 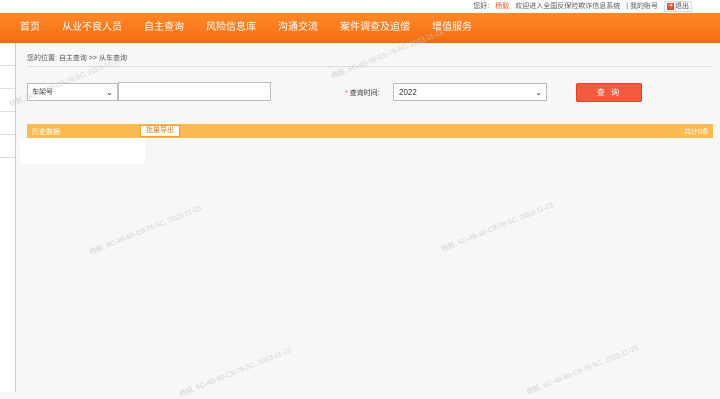 I want to click on nav-communication: 沟通交流, so click(x=298, y=28).